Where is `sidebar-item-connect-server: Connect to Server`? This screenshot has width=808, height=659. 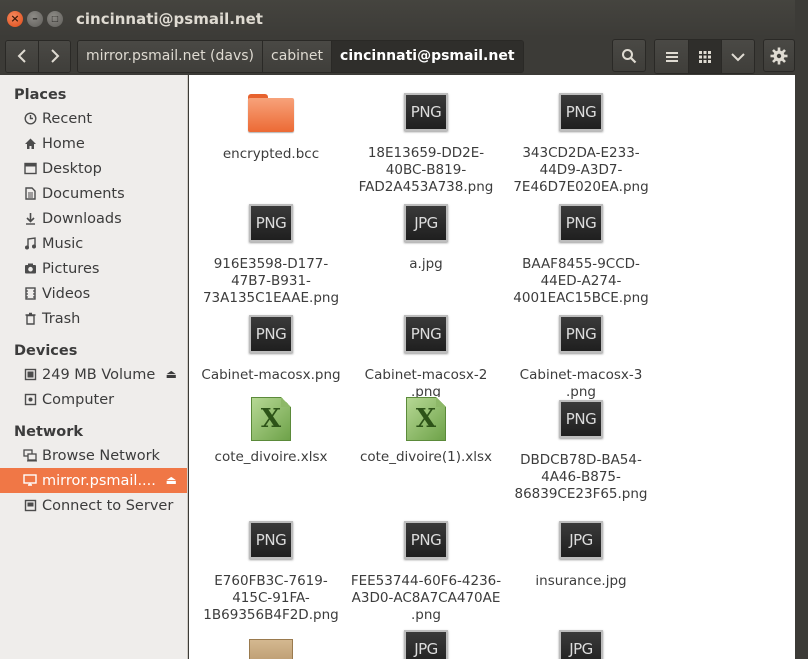
sidebar-item-connect-server: Connect to Server is located at coordinates (93, 505).